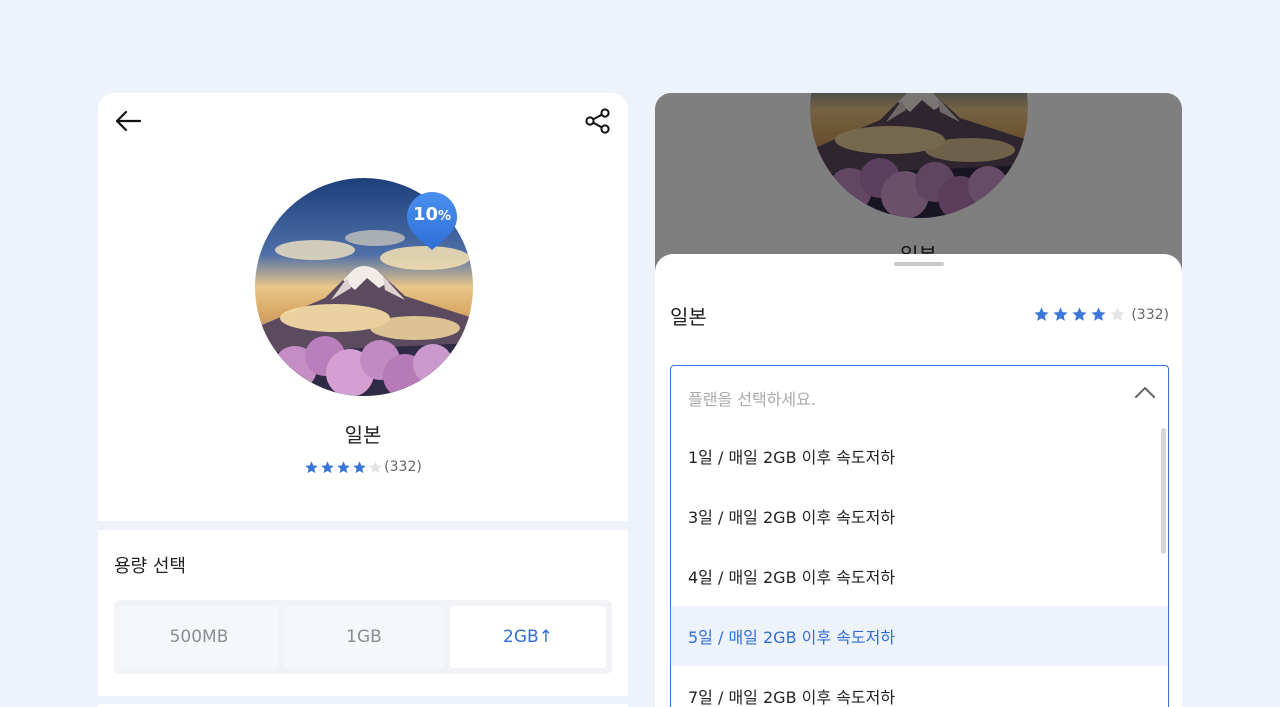 Image resolution: width=1280 pixels, height=707 pixels. I want to click on plan-option: 3일 / 매일 2GB 이후 속도저하, so click(919, 516).